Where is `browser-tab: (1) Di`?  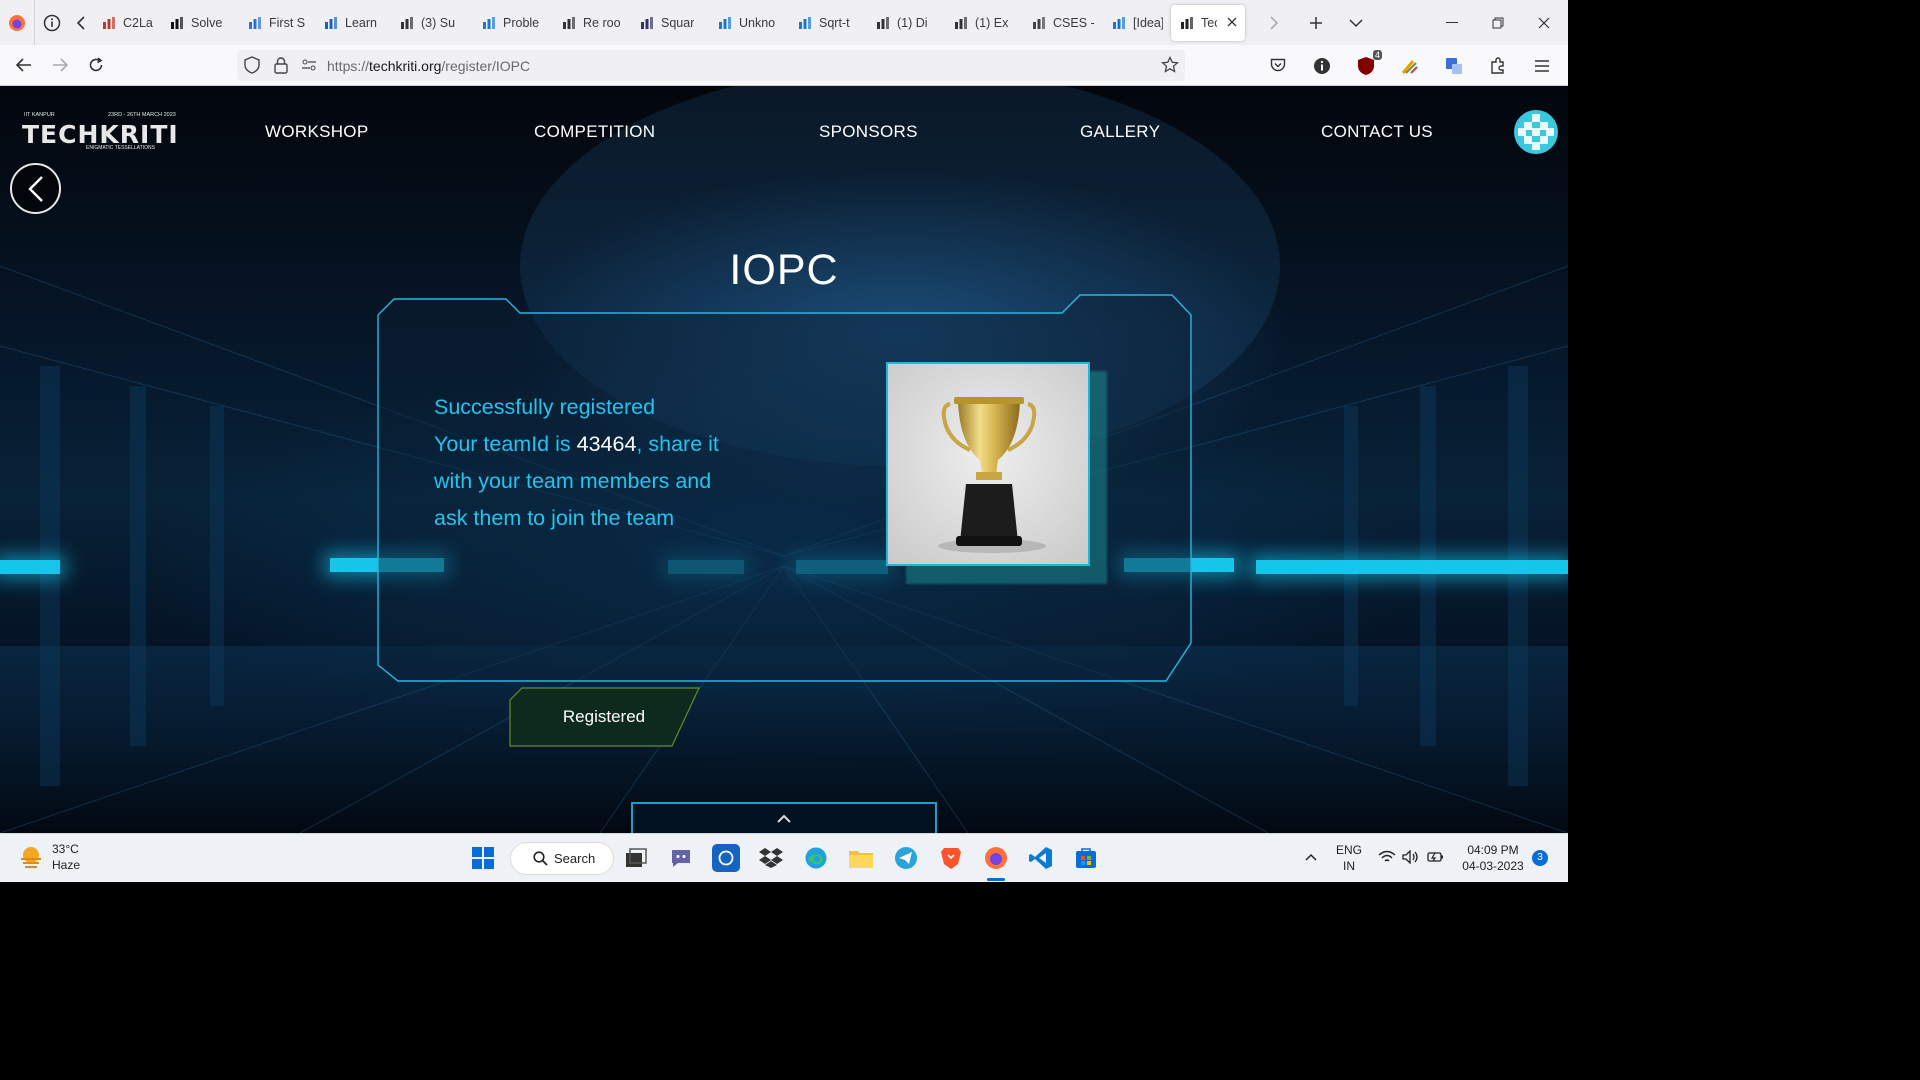 browser-tab: (1) Di is located at coordinates (906, 23).